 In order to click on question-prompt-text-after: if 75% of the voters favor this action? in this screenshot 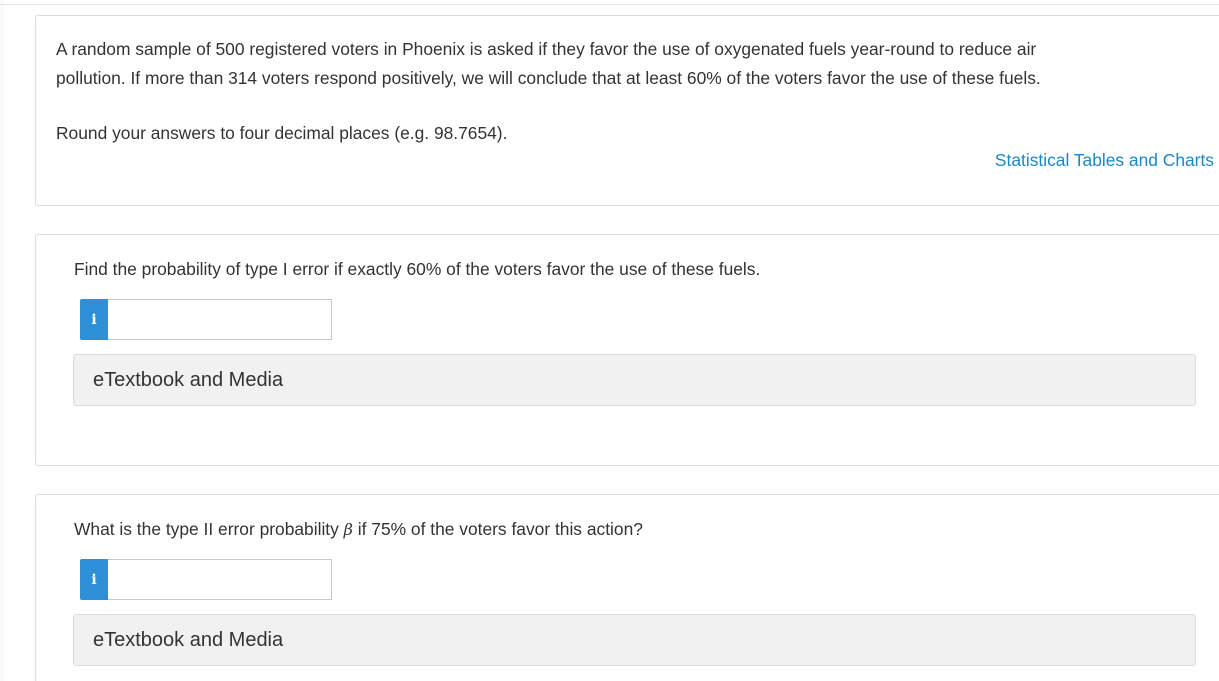, I will do `click(497, 529)`.